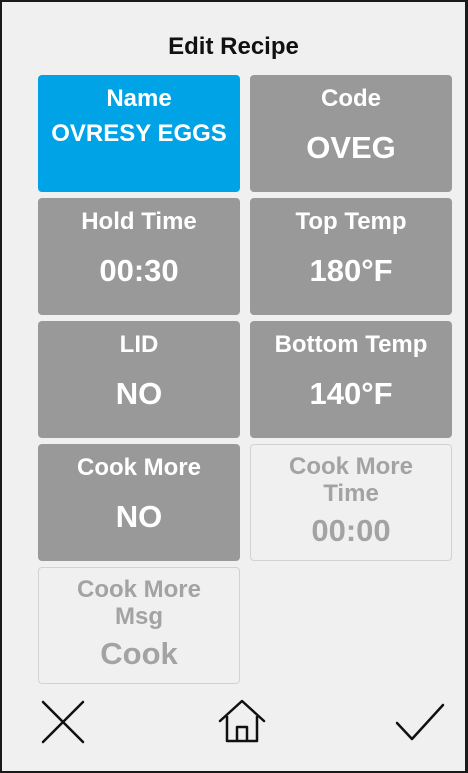 The image size is (468, 773). What do you see at coordinates (139, 270) in the screenshot?
I see `hold-time-field-value: 00:30` at bounding box center [139, 270].